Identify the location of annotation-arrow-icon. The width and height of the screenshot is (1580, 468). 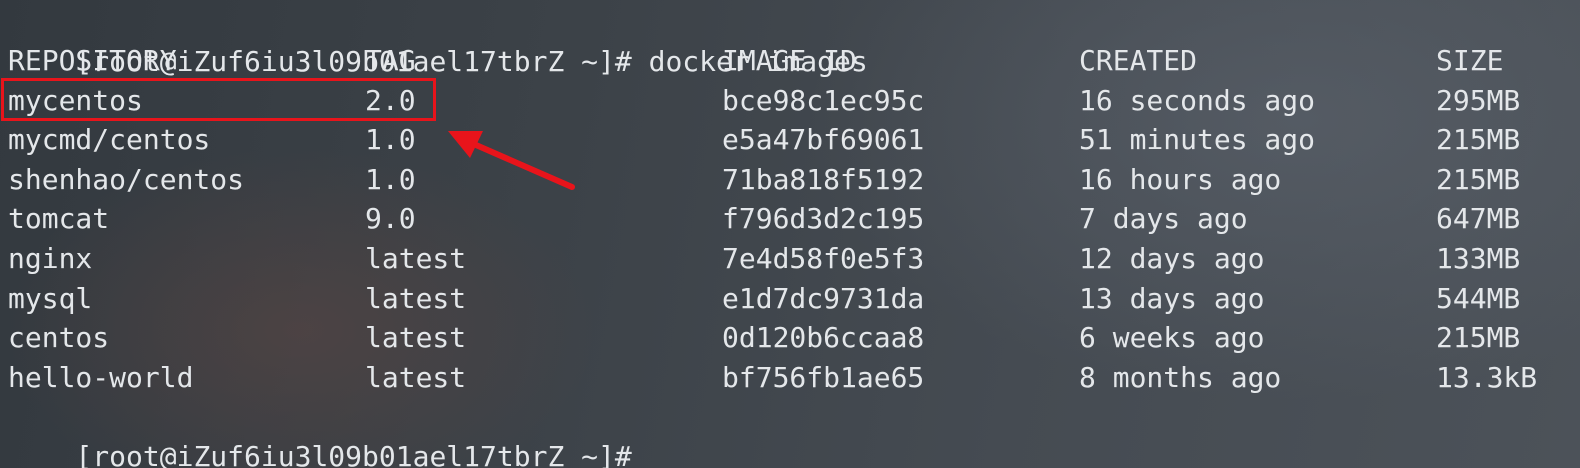
(511, 160).